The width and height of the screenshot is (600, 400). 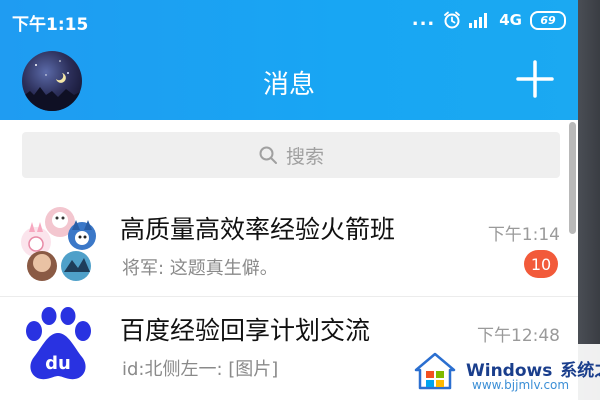 I want to click on conversation-time: 下午12:48, so click(x=518, y=336).